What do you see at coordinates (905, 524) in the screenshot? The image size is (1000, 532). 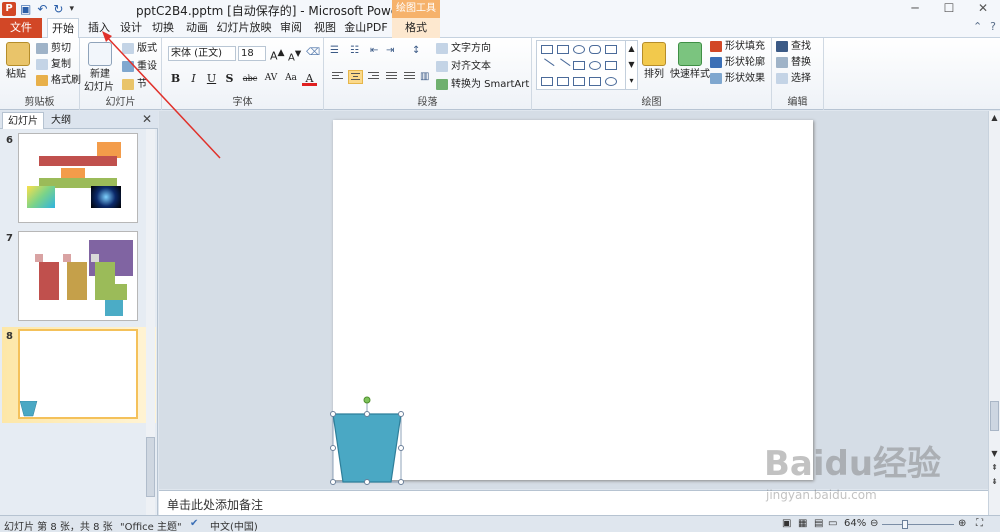 I see `zoom-slider-knob` at bounding box center [905, 524].